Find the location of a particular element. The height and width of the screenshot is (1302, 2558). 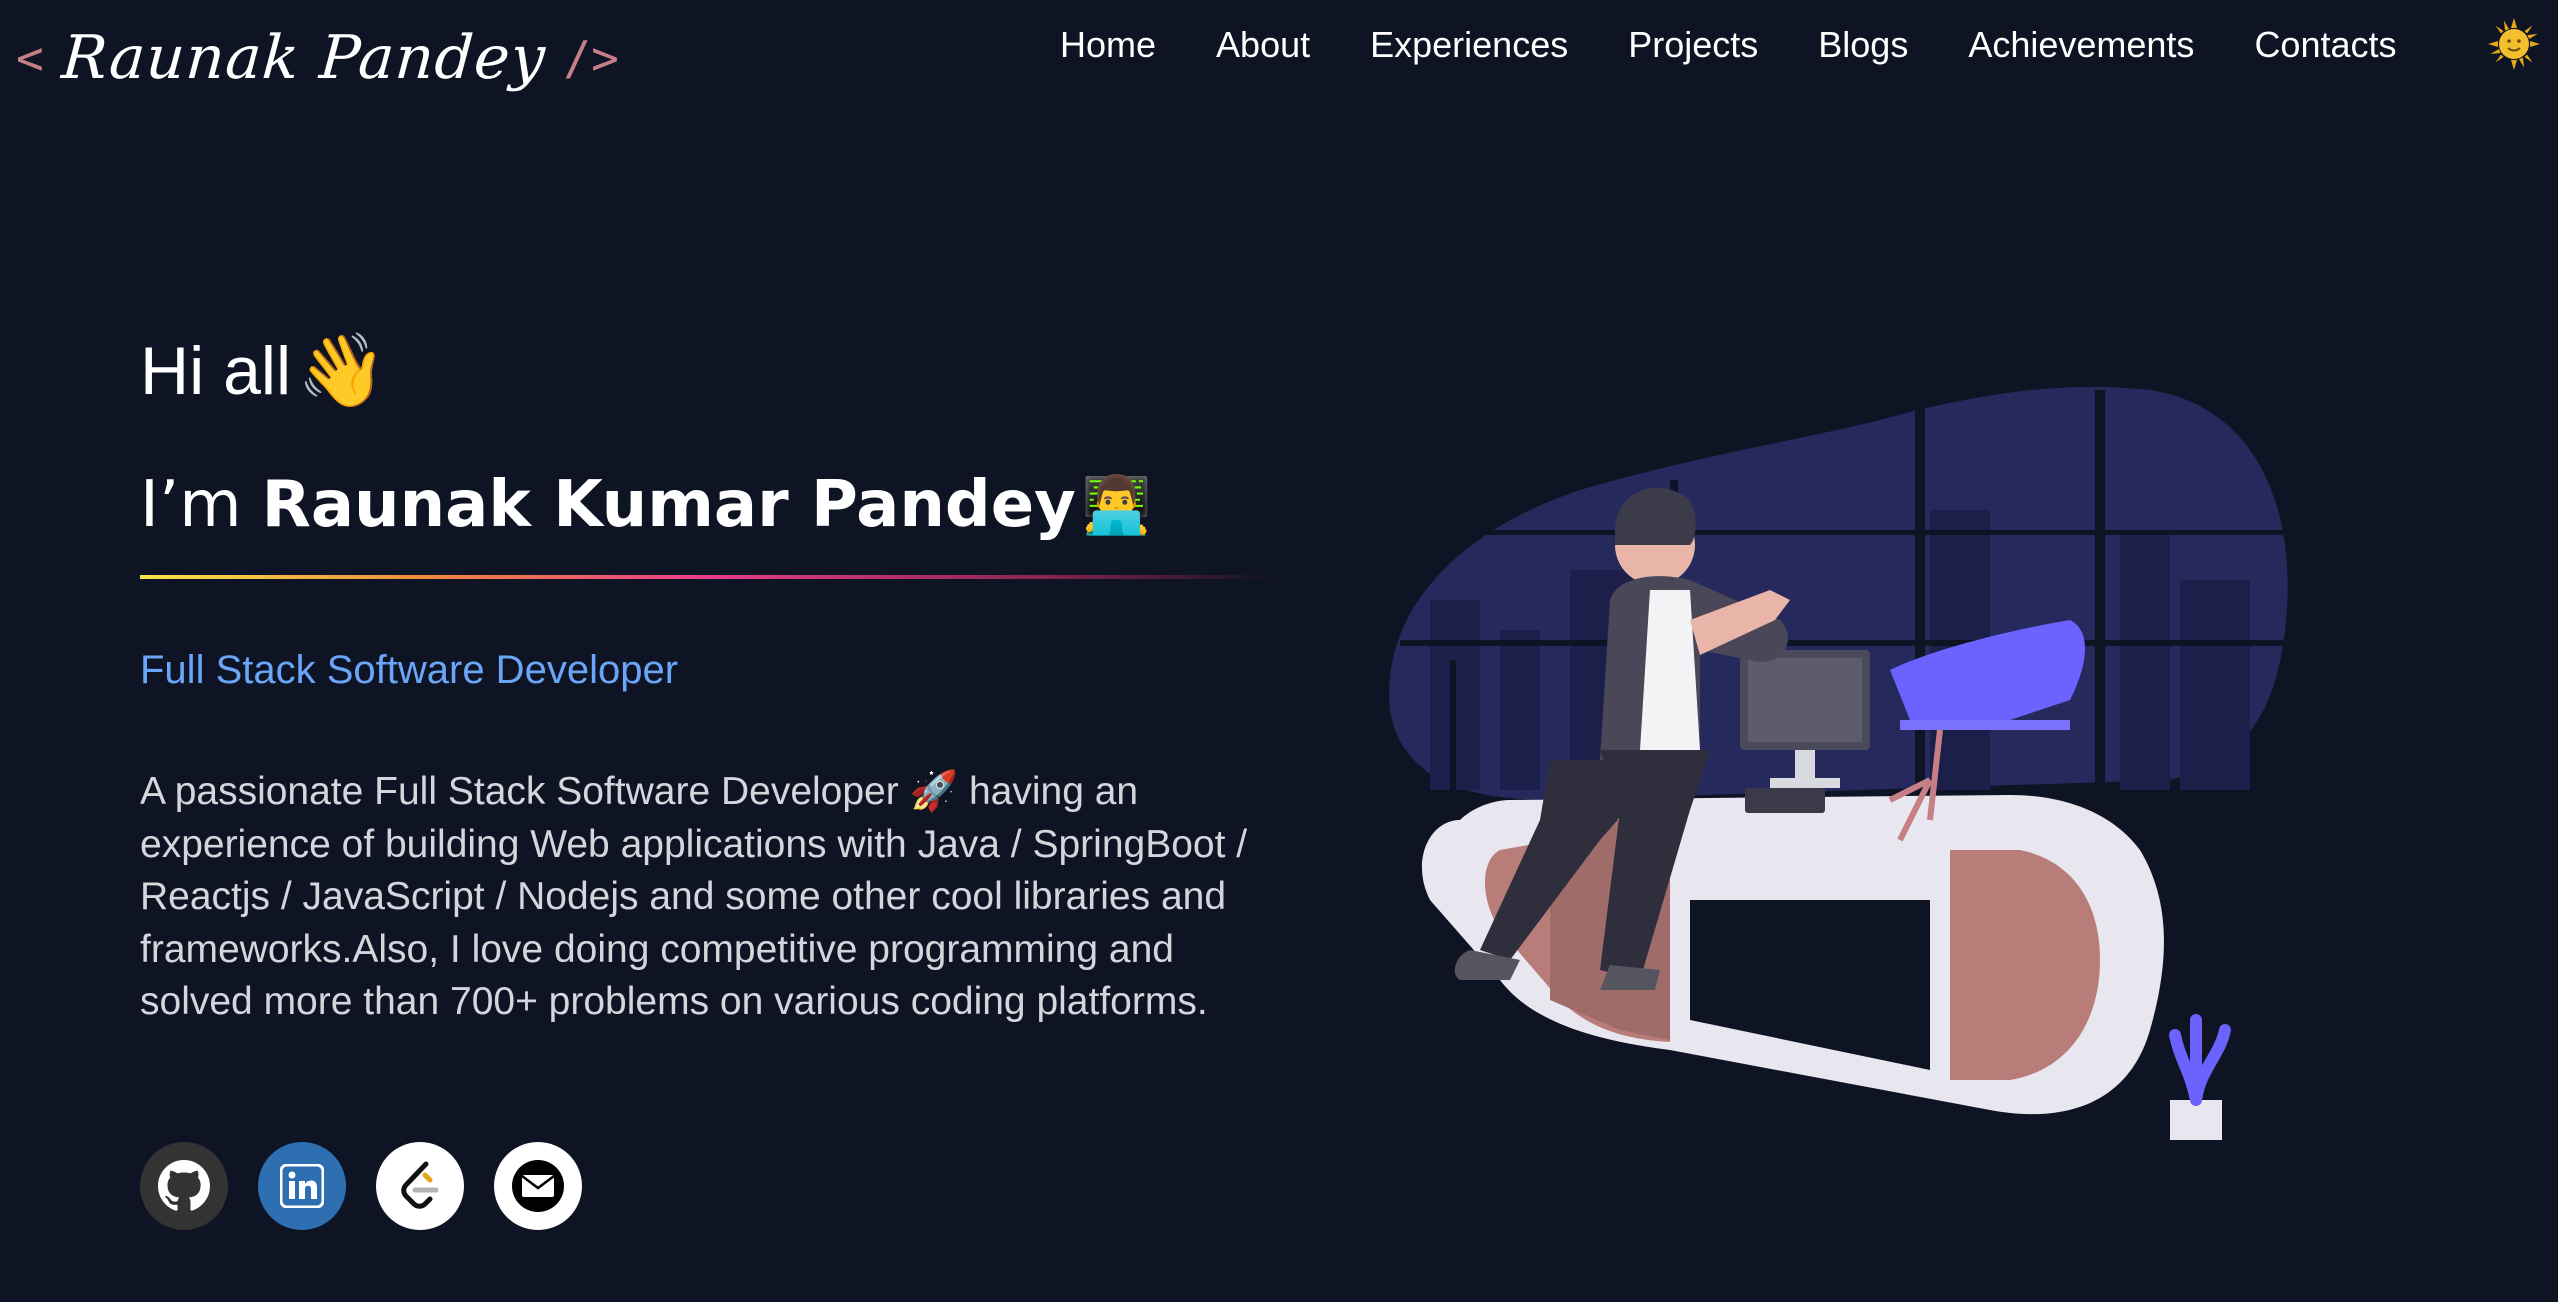

linkedin-button is located at coordinates (302, 1186).